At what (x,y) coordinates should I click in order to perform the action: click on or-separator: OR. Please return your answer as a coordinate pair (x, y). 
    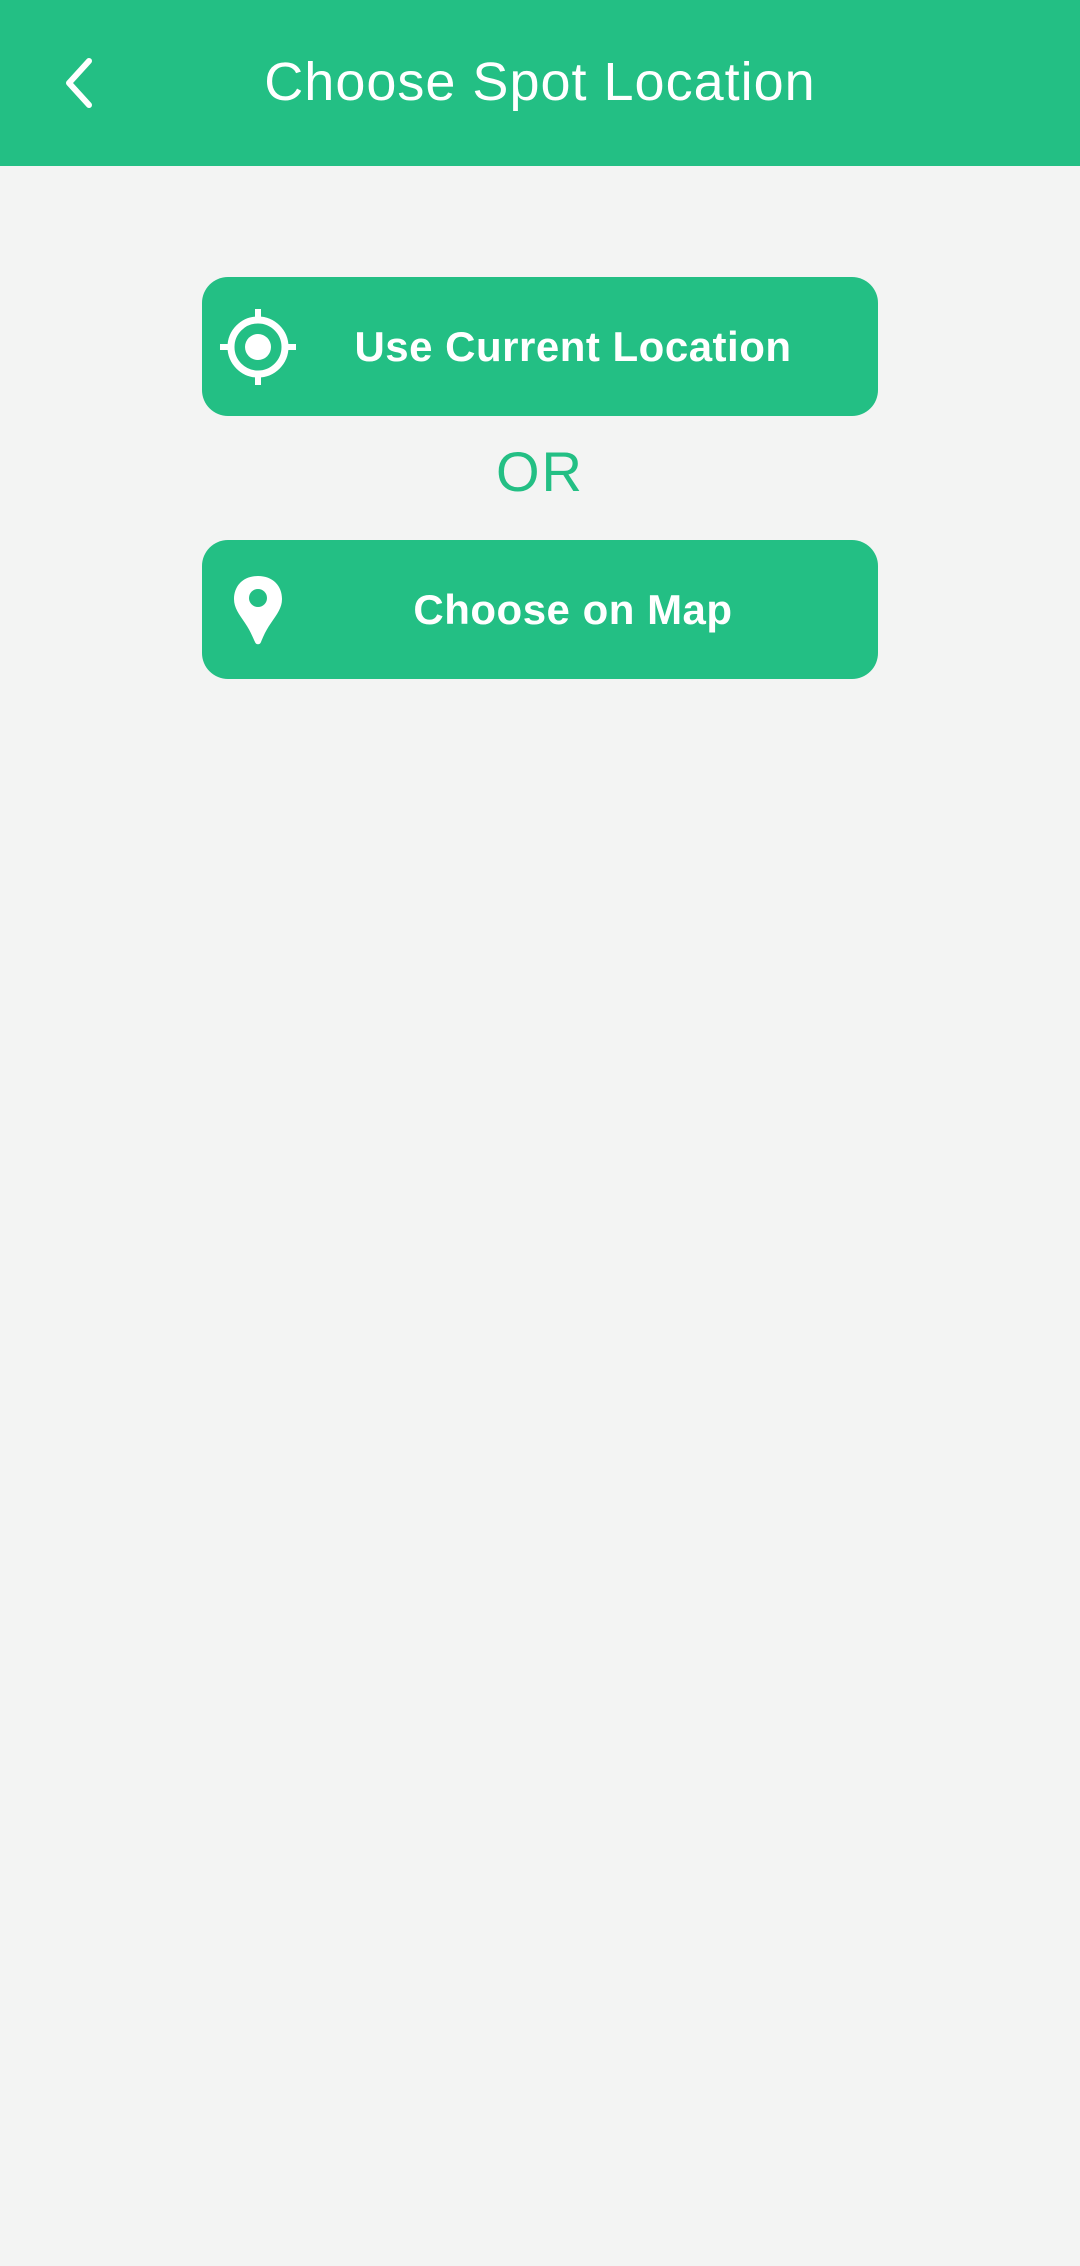
    Looking at the image, I should click on (540, 471).